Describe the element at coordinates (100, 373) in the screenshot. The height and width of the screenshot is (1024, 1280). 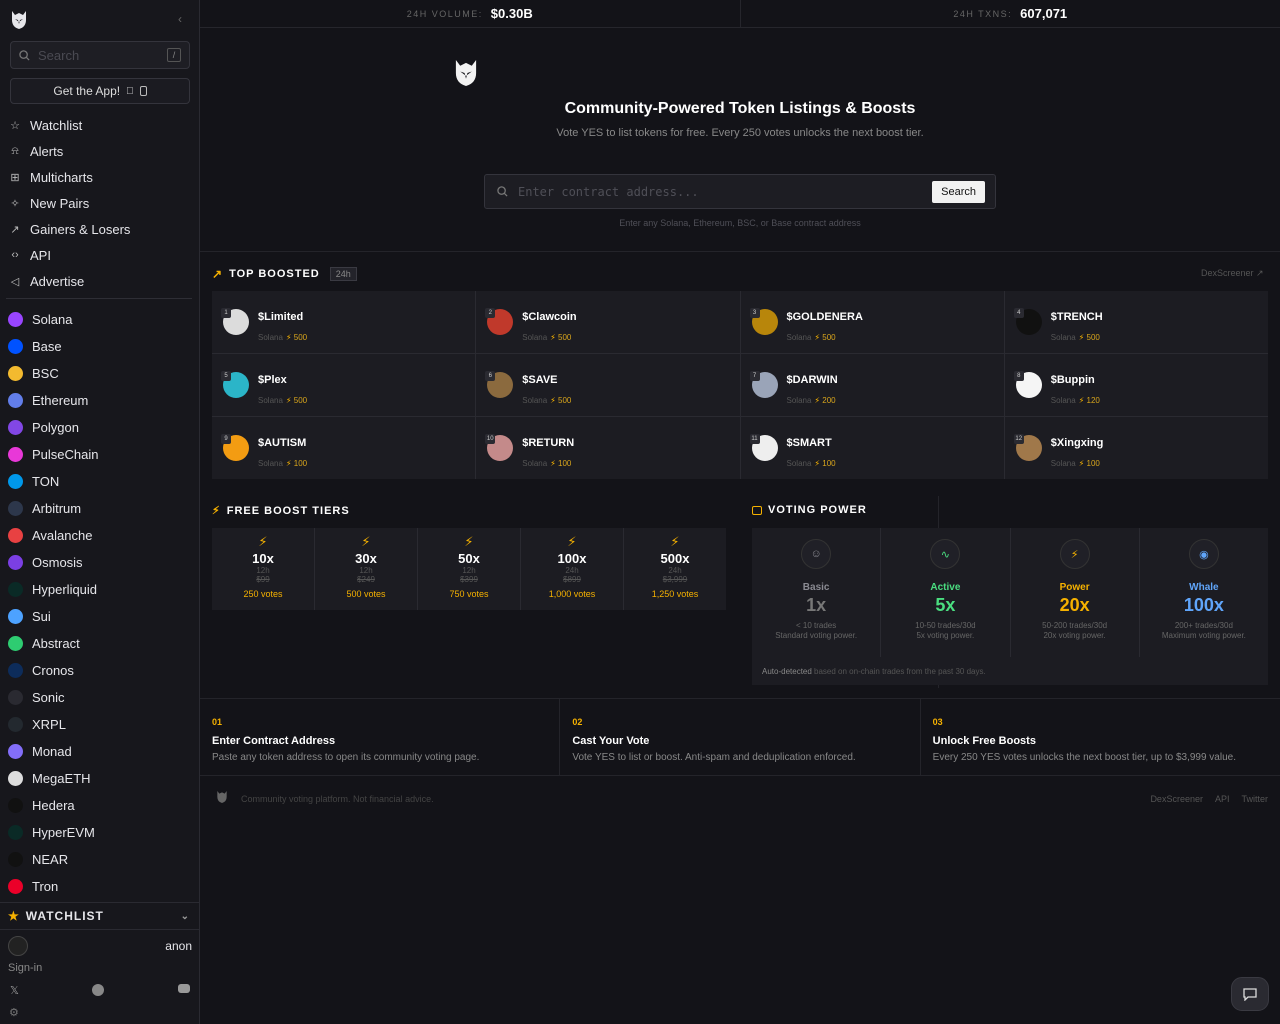
I see `chain-item-bsc: BSC` at that location.